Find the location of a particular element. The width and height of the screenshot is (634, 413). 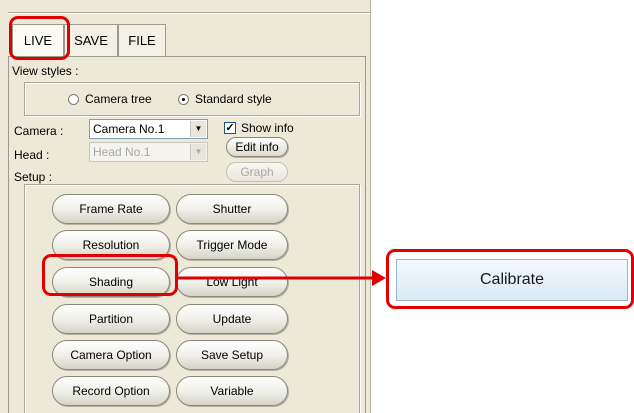

calibrate-label: Calibrate is located at coordinates (512, 279).